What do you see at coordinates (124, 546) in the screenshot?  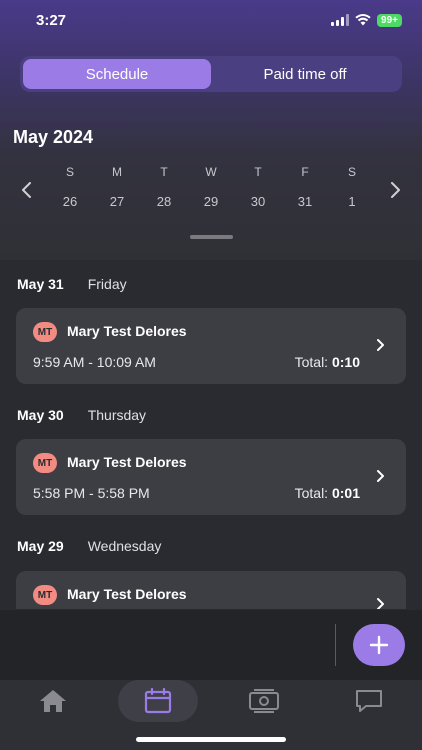 I see `entry-weekday: Wednesday` at bounding box center [124, 546].